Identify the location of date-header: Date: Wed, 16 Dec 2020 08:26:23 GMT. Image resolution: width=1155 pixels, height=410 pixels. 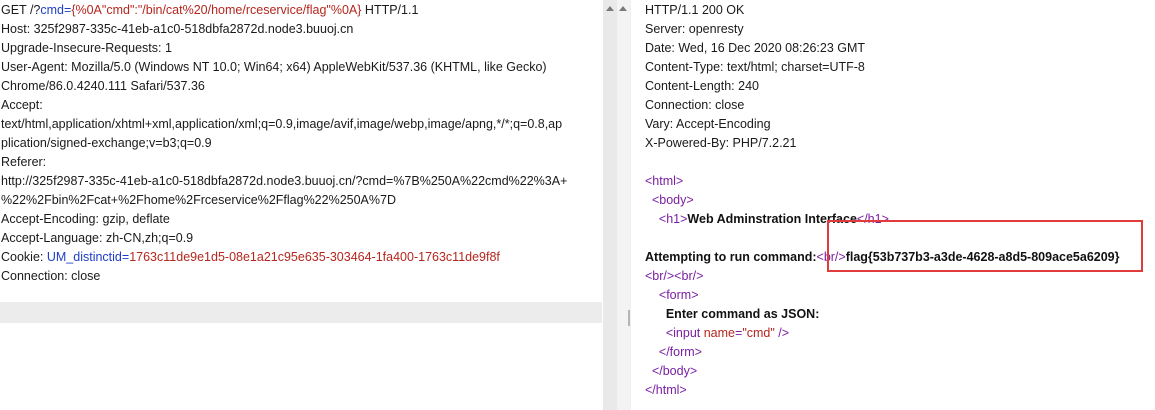
(755, 48).